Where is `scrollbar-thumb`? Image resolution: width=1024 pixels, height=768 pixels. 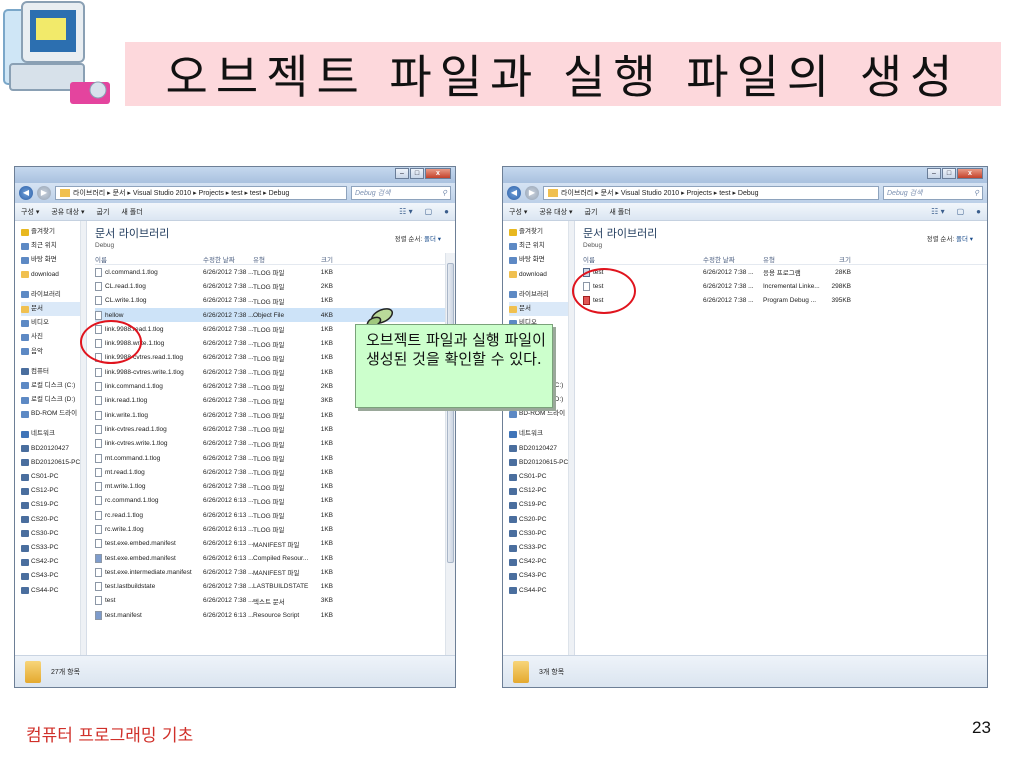
scrollbar-thumb is located at coordinates (450, 413).